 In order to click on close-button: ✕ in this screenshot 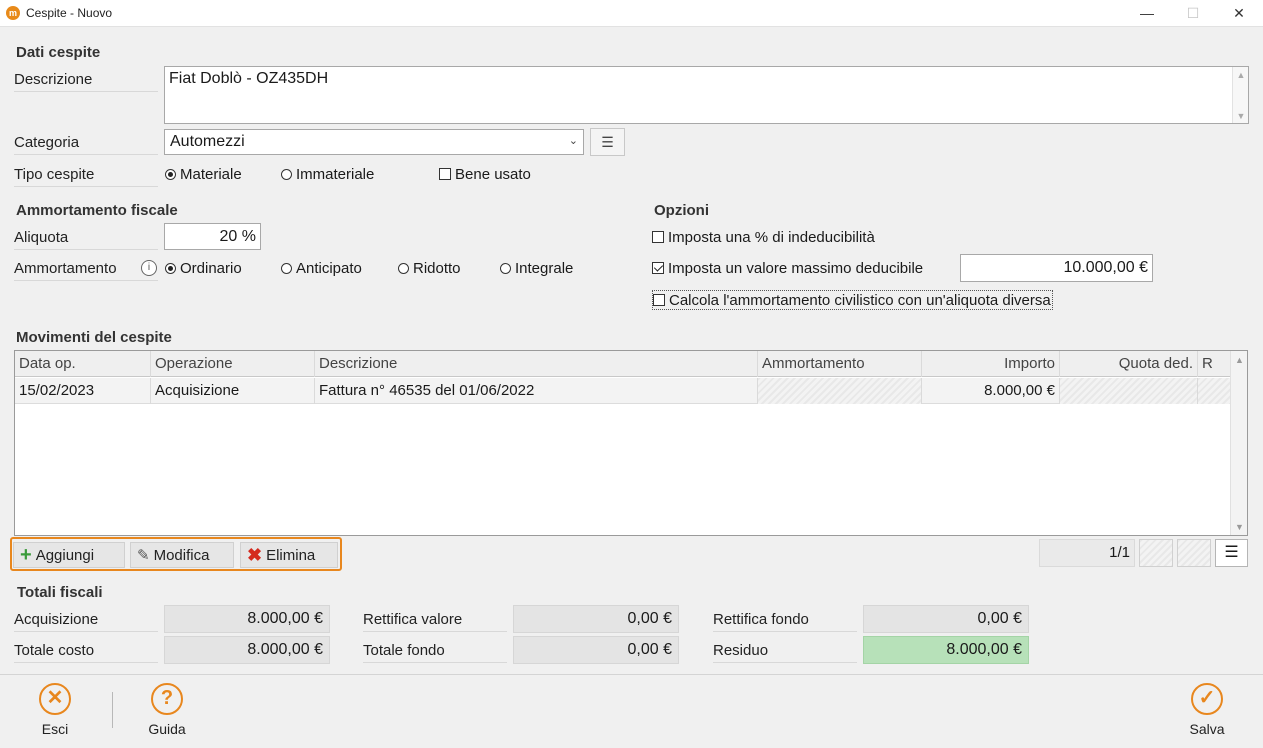, I will do `click(1239, 13)`.